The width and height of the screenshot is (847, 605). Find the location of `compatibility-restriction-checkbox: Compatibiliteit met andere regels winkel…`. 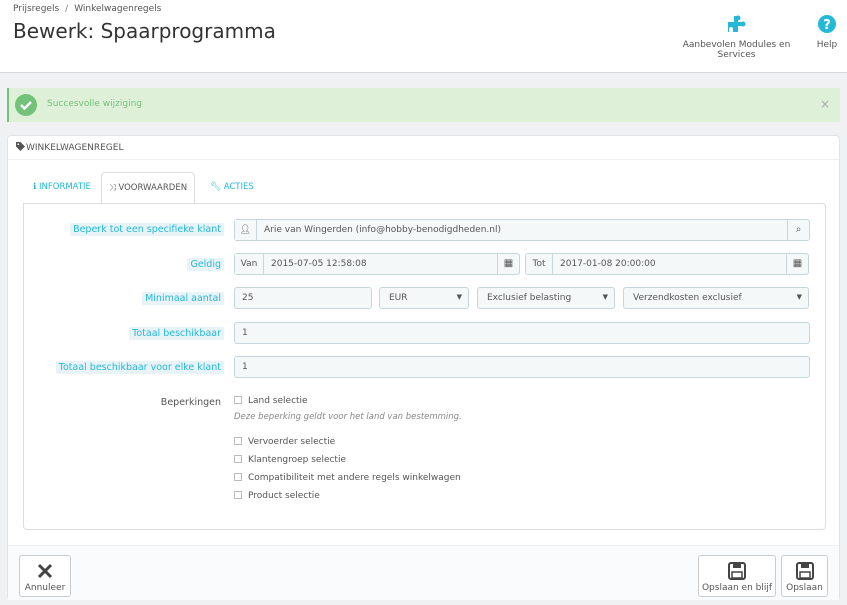

compatibility-restriction-checkbox: Compatibiliteit met andere regels winkel… is located at coordinates (347, 478).